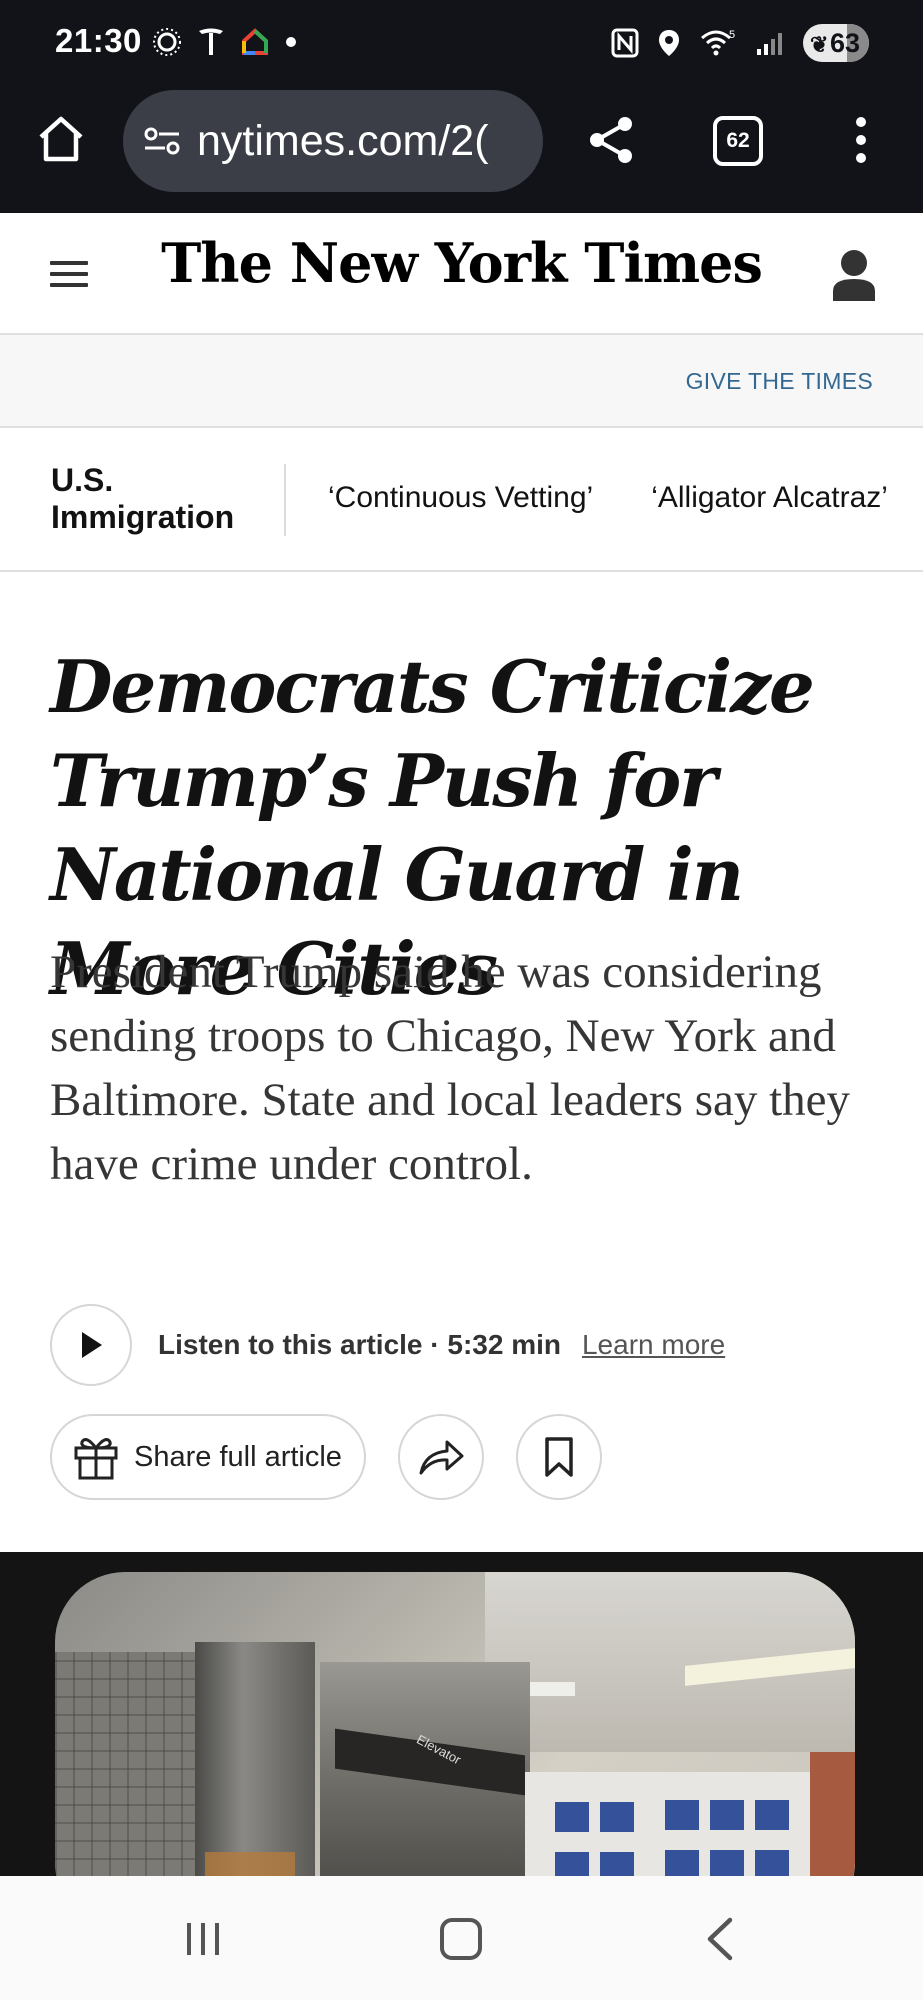 Image resolution: width=923 pixels, height=2000 pixels. Describe the element at coordinates (96, 1459) in the screenshot. I see `gift-icon` at that location.